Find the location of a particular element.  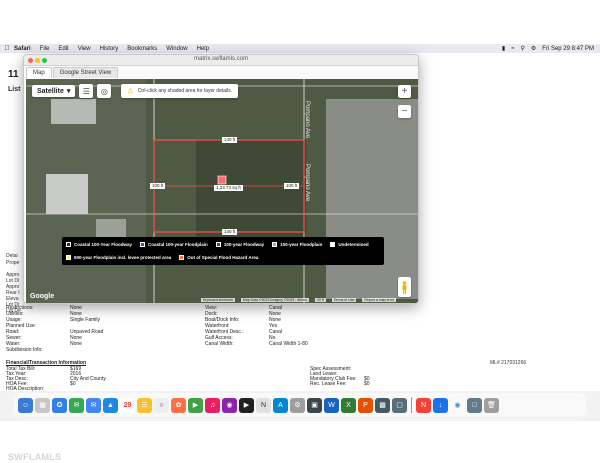

menu-file: File is located at coordinates (45, 49).